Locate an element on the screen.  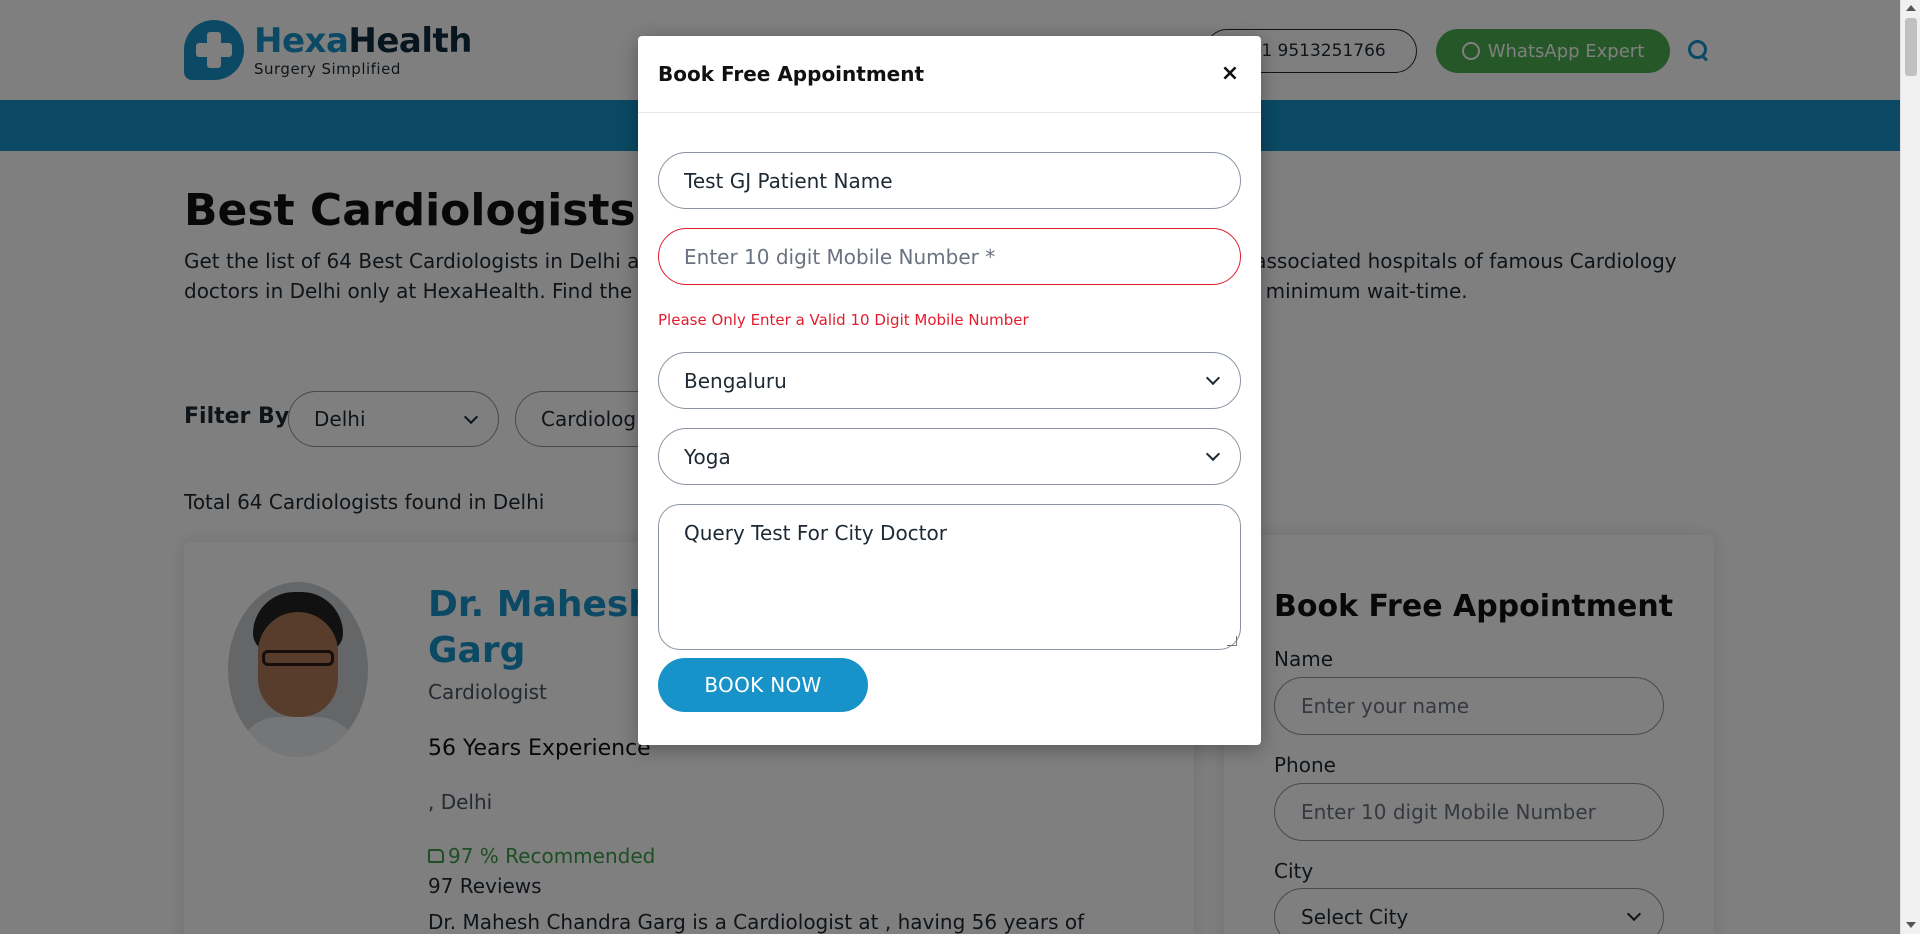
treatment-select: Yoga is located at coordinates (949, 456).